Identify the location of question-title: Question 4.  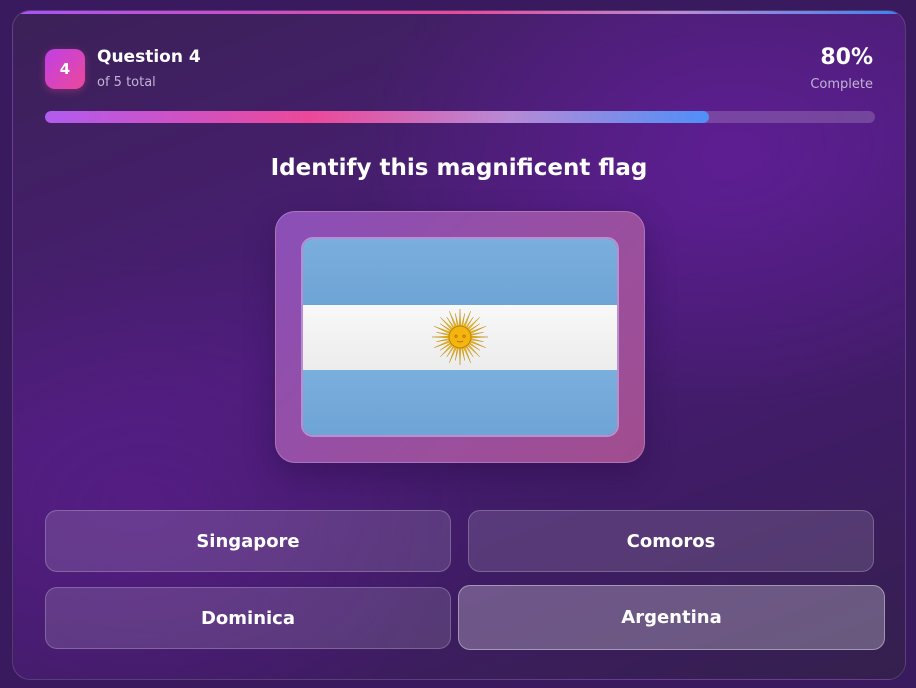
(149, 57).